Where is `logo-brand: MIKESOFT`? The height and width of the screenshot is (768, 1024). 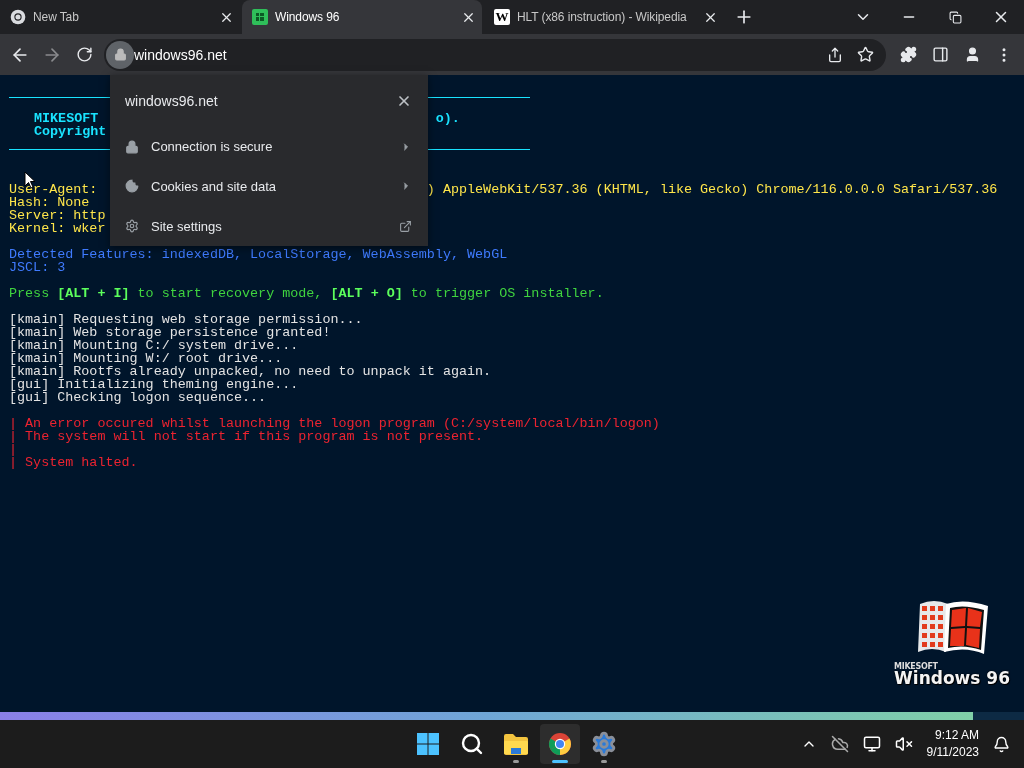
logo-brand: MIKESOFT is located at coordinates (916, 666).